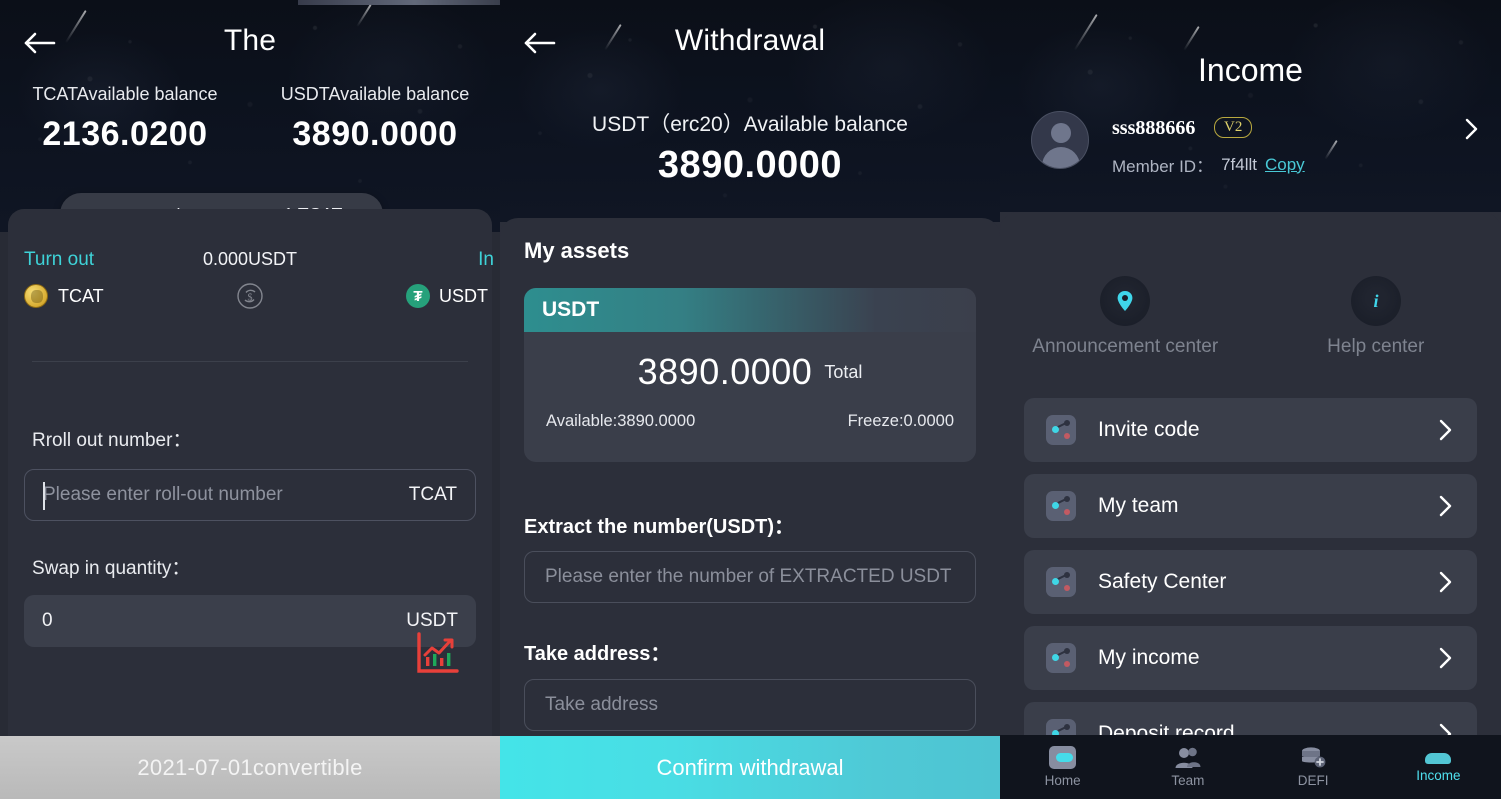 The width and height of the screenshot is (1501, 799). Describe the element at coordinates (44, 496) in the screenshot. I see `text-caret` at that location.